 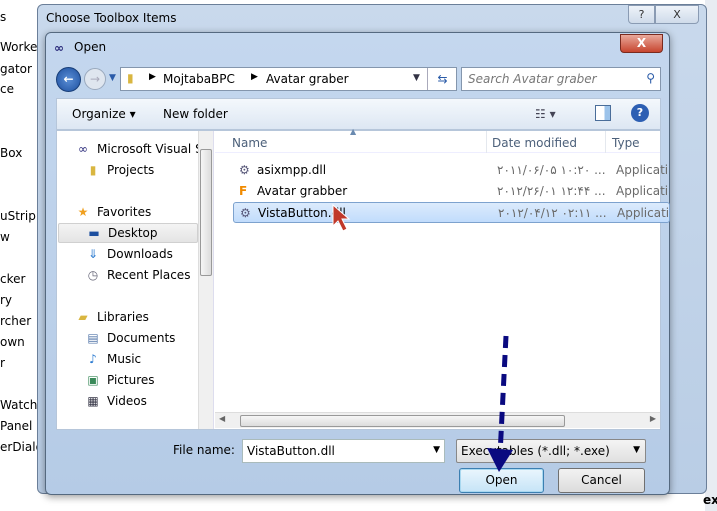 What do you see at coordinates (500, 460) in the screenshot?
I see `annotation-arrow-head` at bounding box center [500, 460].